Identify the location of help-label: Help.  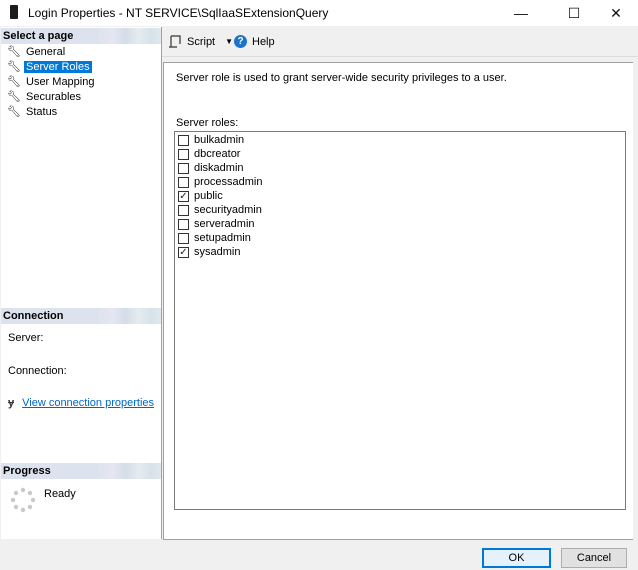
(263, 41).